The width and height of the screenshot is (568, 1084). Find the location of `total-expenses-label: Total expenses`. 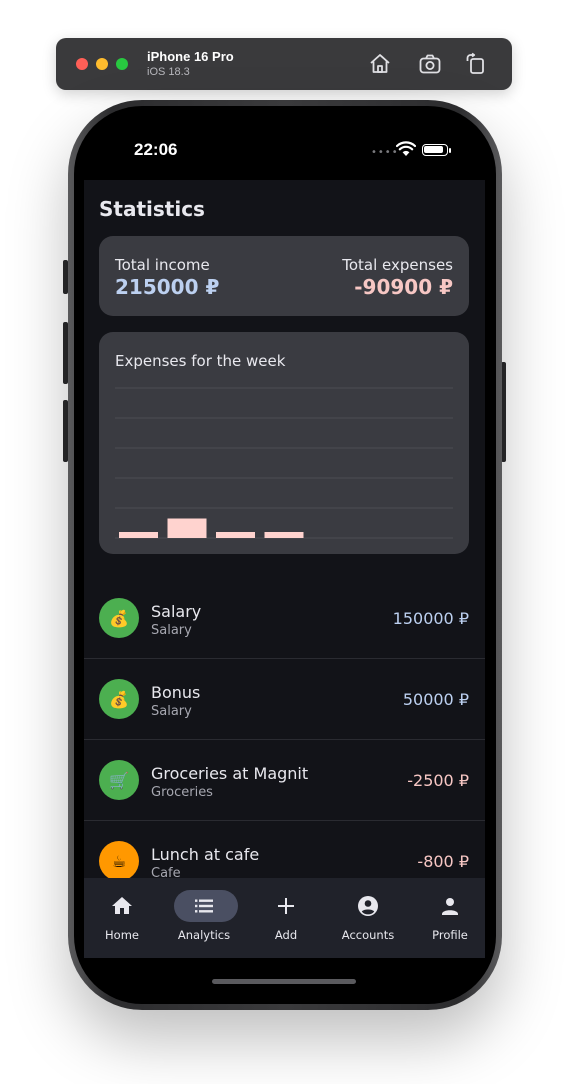

total-expenses-label: Total expenses is located at coordinates (397, 265).